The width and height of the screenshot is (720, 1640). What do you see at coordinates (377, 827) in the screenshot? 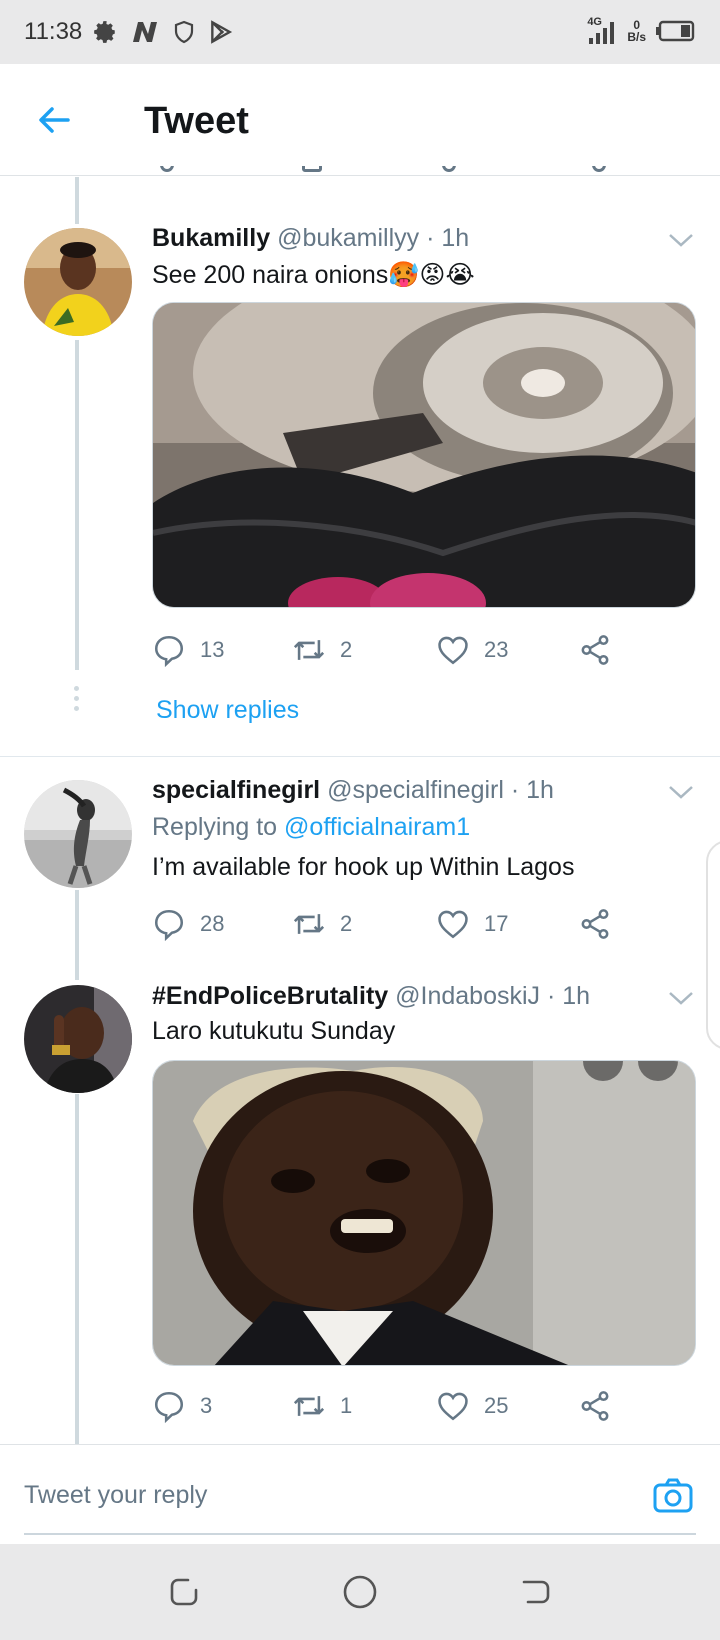
I see `mention-link: @officialnairam1` at bounding box center [377, 827].